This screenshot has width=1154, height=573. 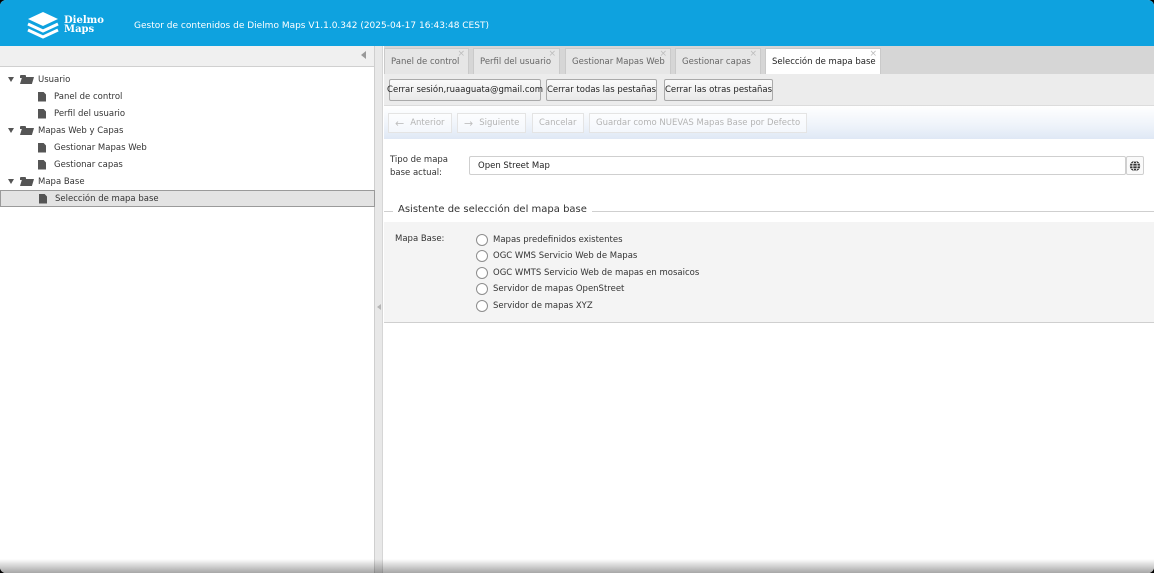 I want to click on tree-item-label: Panel de control, so click(x=88, y=96).